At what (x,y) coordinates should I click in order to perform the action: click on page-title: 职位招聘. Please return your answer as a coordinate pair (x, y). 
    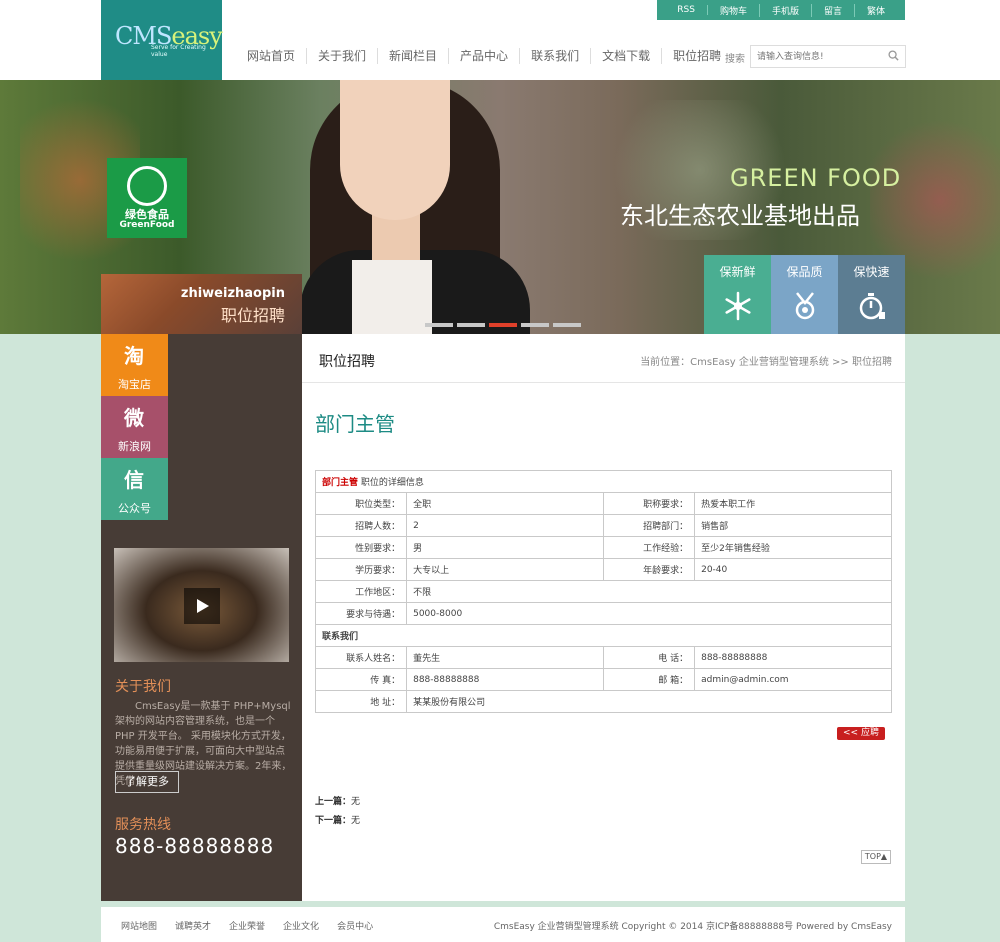
    Looking at the image, I should click on (347, 362).